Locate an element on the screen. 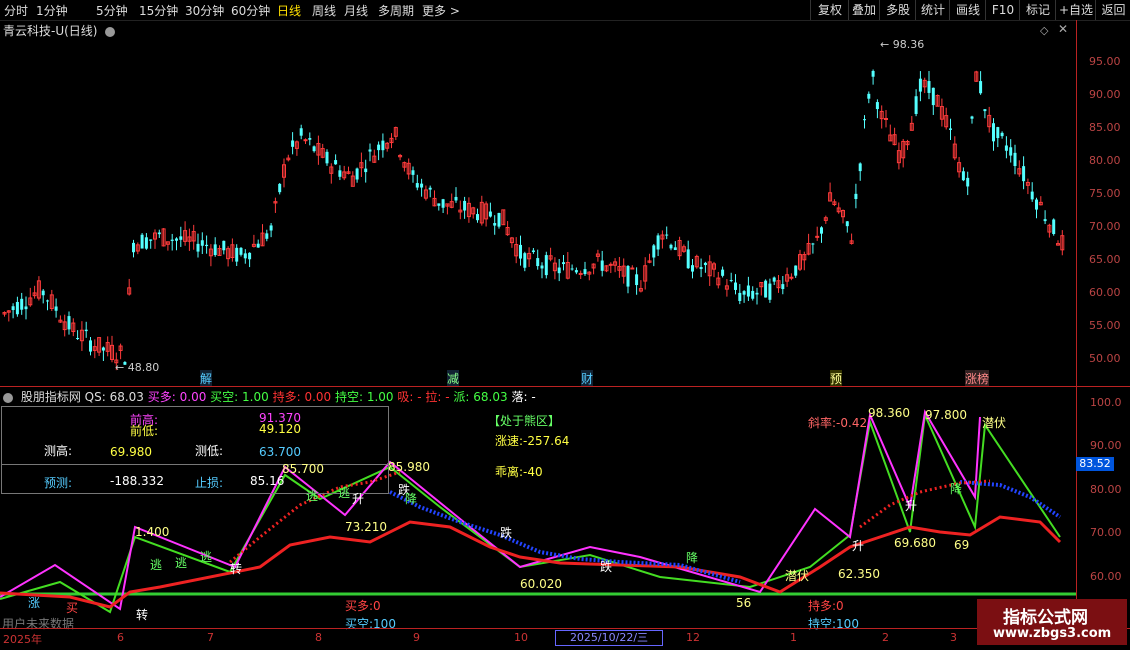  peak-label: 85.700 is located at coordinates (303, 469).